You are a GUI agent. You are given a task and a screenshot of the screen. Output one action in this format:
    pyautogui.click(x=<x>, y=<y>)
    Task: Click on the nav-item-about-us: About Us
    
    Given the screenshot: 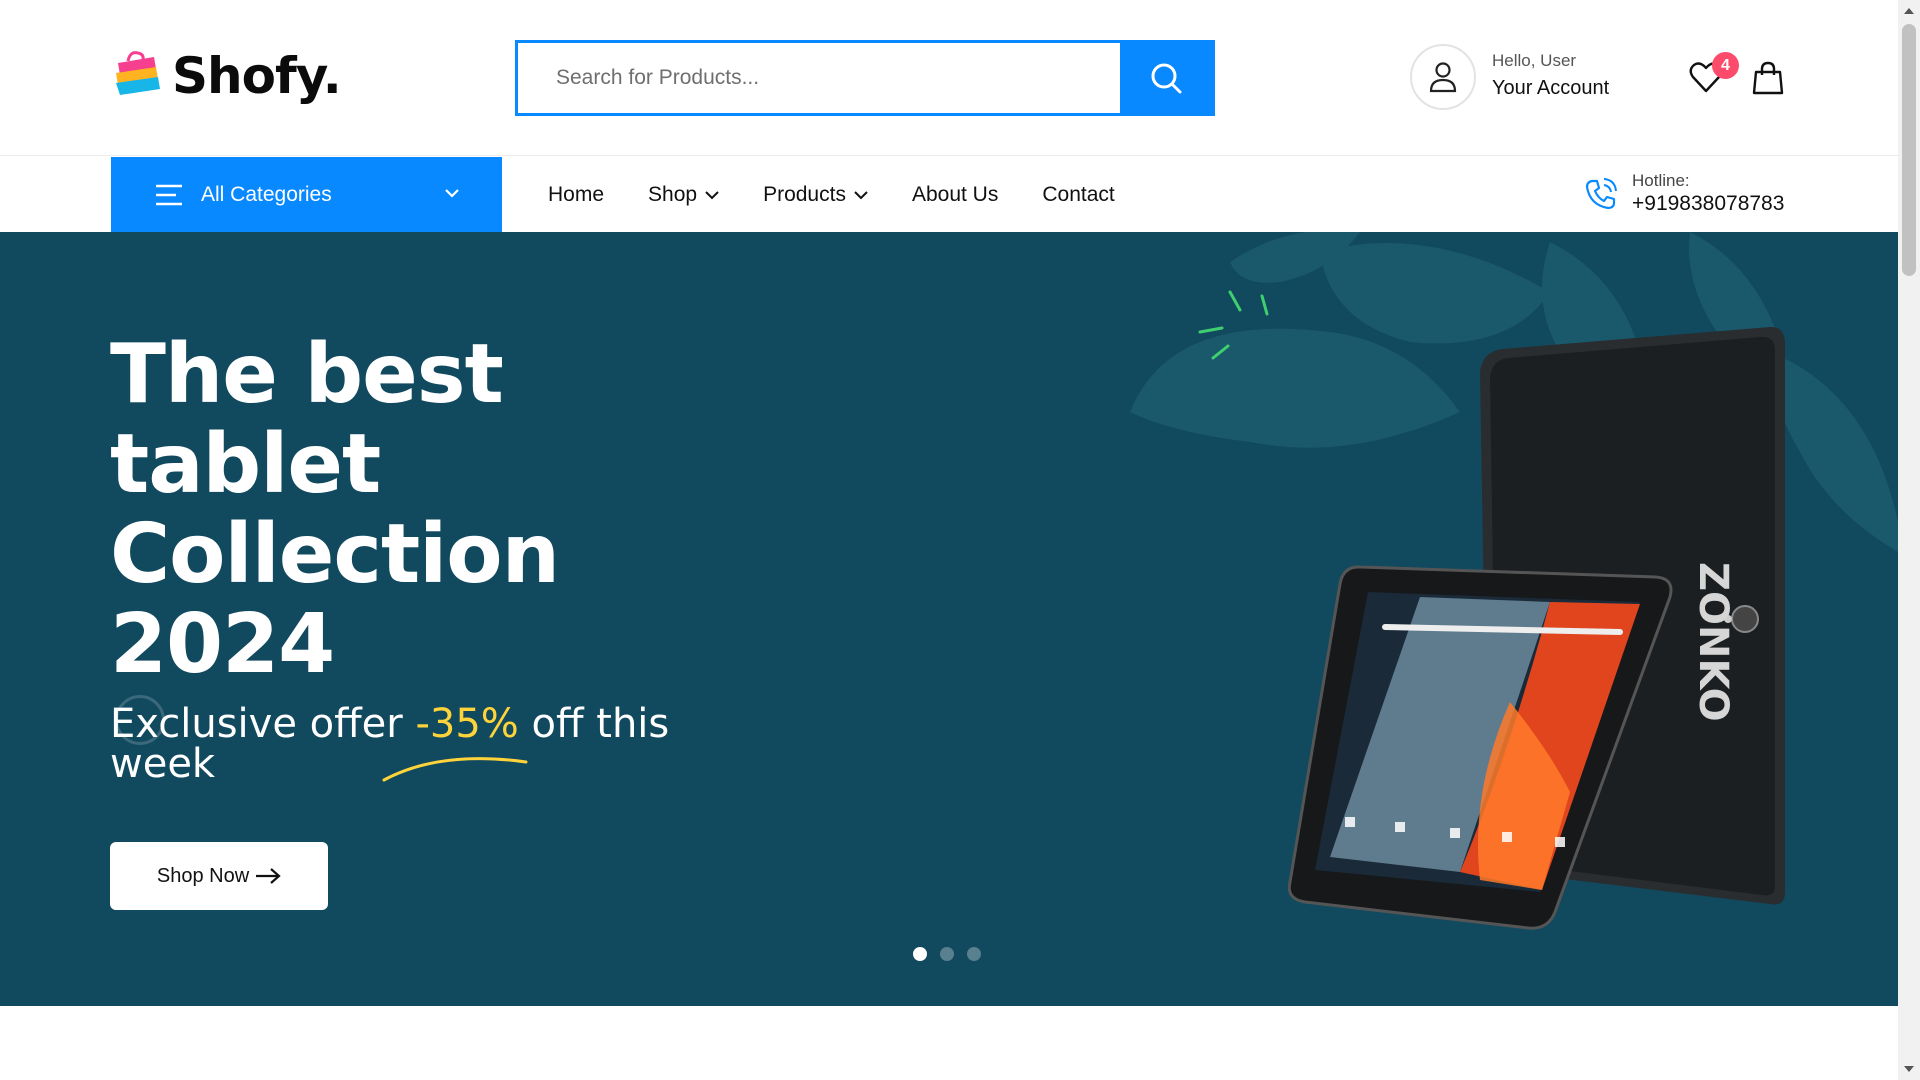 What is the action you would take?
    pyautogui.click(x=955, y=195)
    